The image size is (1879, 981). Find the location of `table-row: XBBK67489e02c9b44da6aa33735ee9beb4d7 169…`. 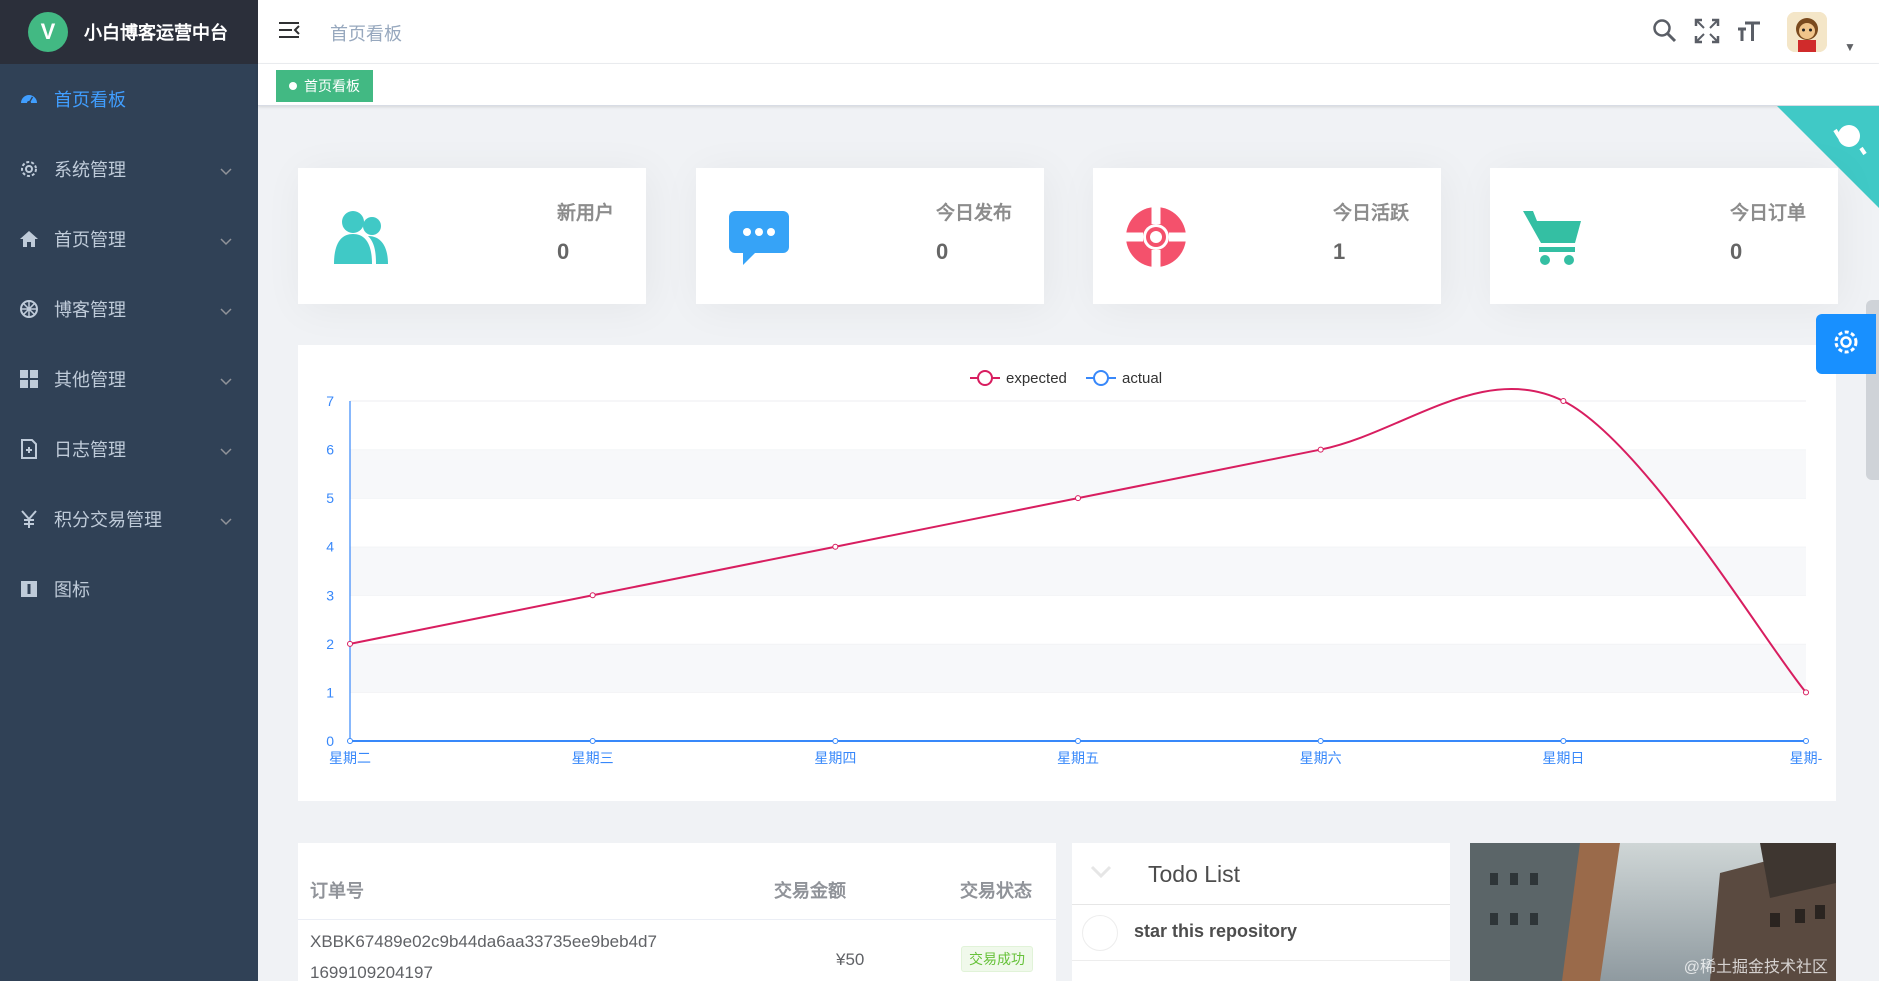

table-row: XBBK67489e02c9b44da6aa33735ee9beb4d7 169… is located at coordinates (677, 950).